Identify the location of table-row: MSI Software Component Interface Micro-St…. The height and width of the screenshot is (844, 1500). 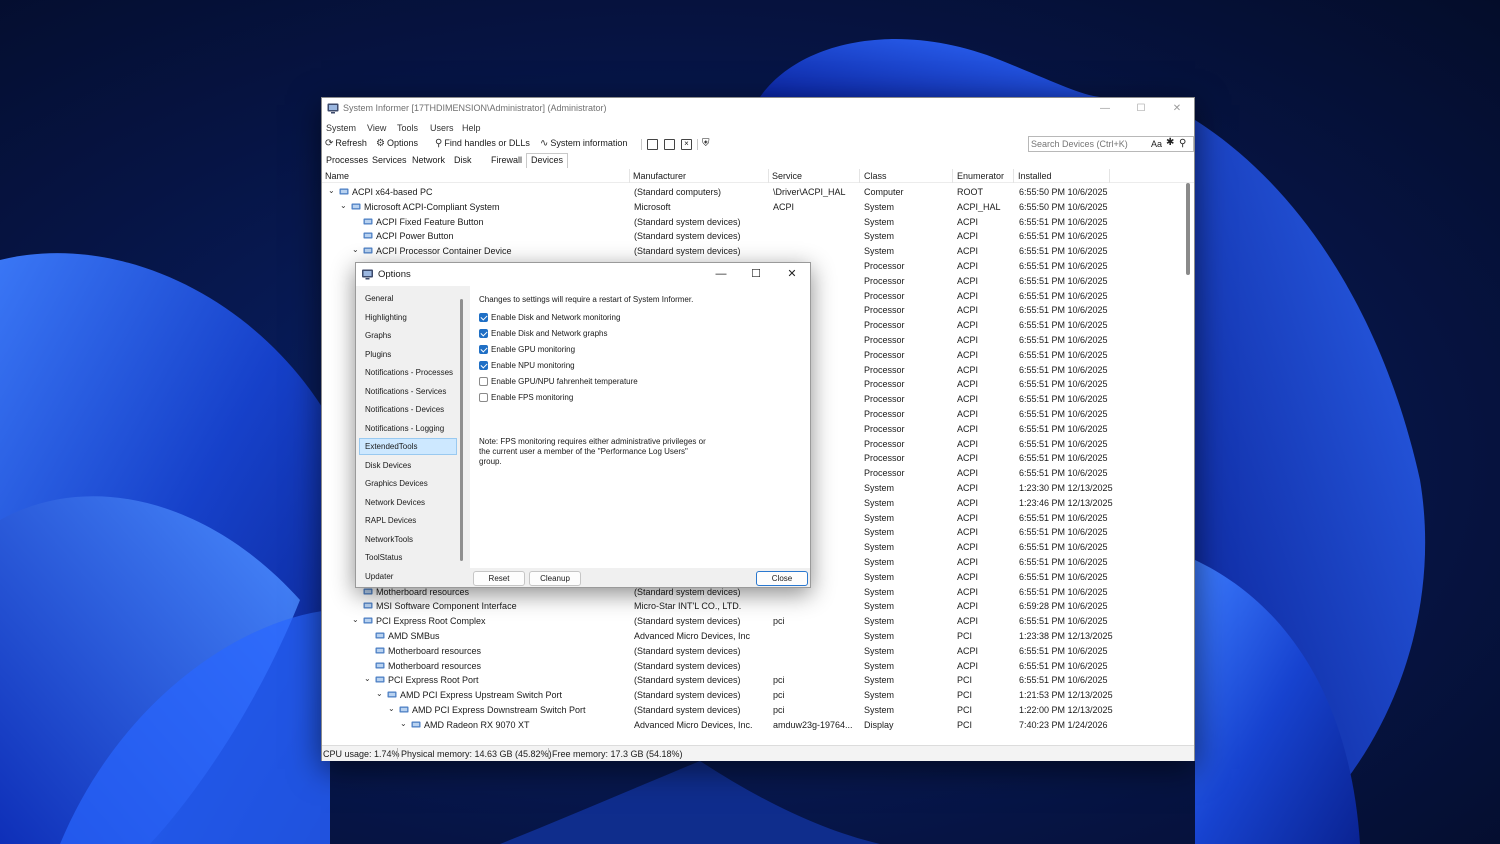
(753, 606).